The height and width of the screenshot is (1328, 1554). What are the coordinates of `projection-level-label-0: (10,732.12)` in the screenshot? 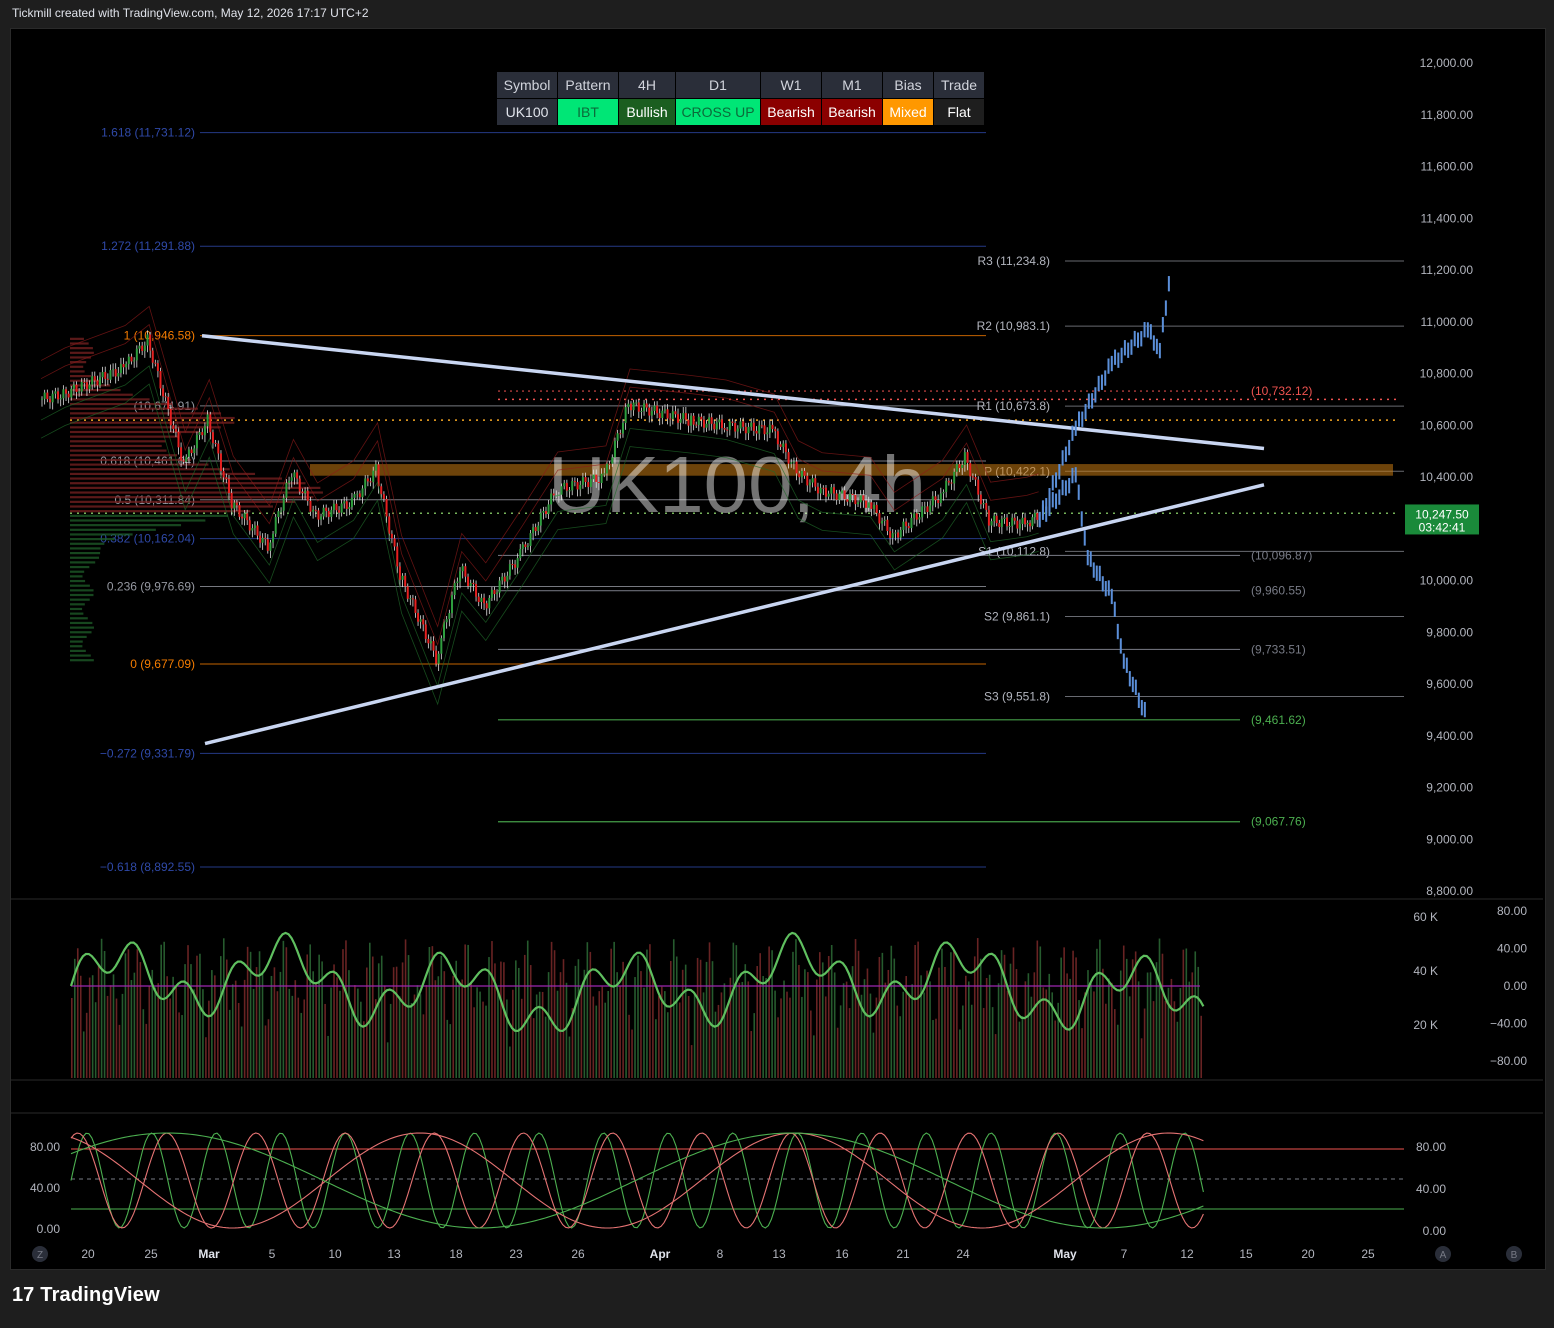 It's located at (1281, 391).